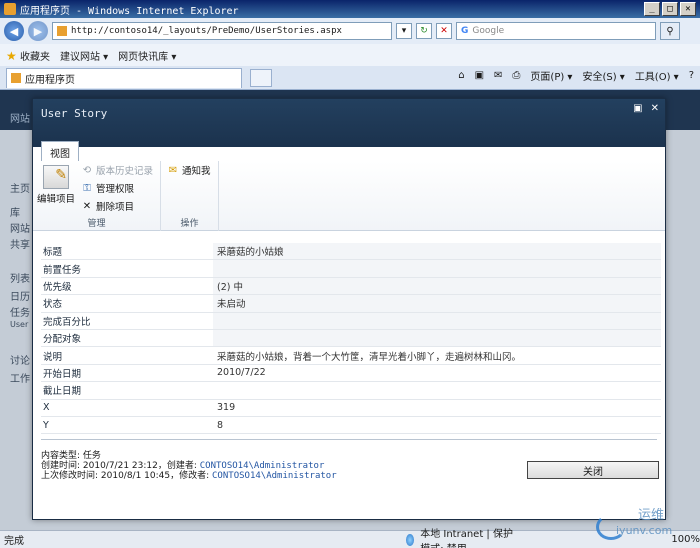 This screenshot has height=548, width=700. I want to click on dialog-header: User Story ▣ ✕, so click(349, 123).